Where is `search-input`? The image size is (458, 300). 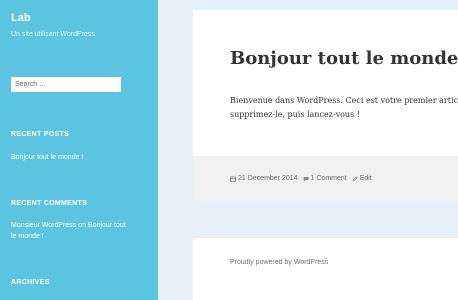
search-input is located at coordinates (66, 84).